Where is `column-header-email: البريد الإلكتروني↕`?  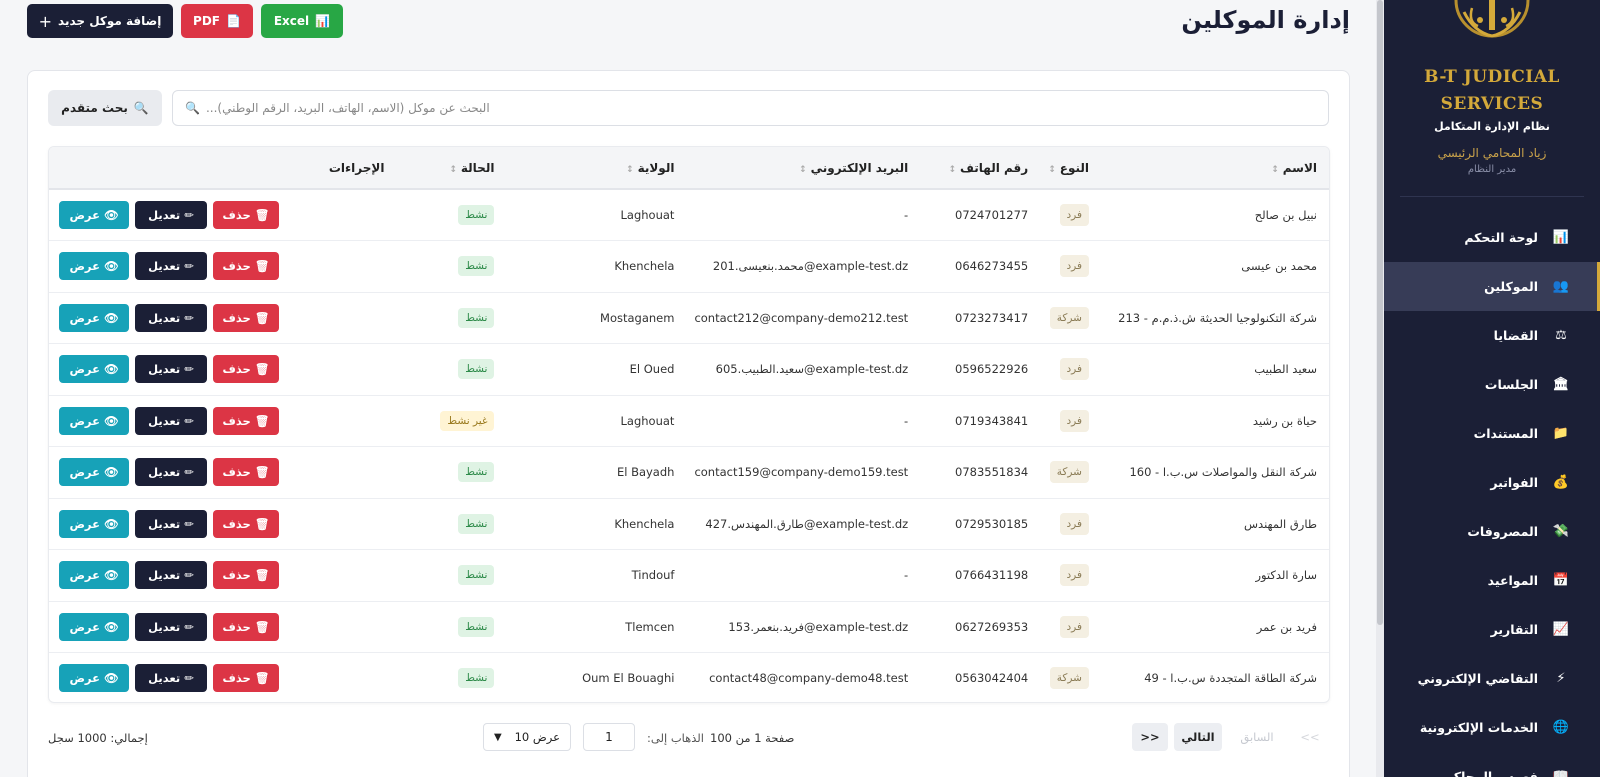 column-header-email: البريد الإلكتروني↕ is located at coordinates (801, 168).